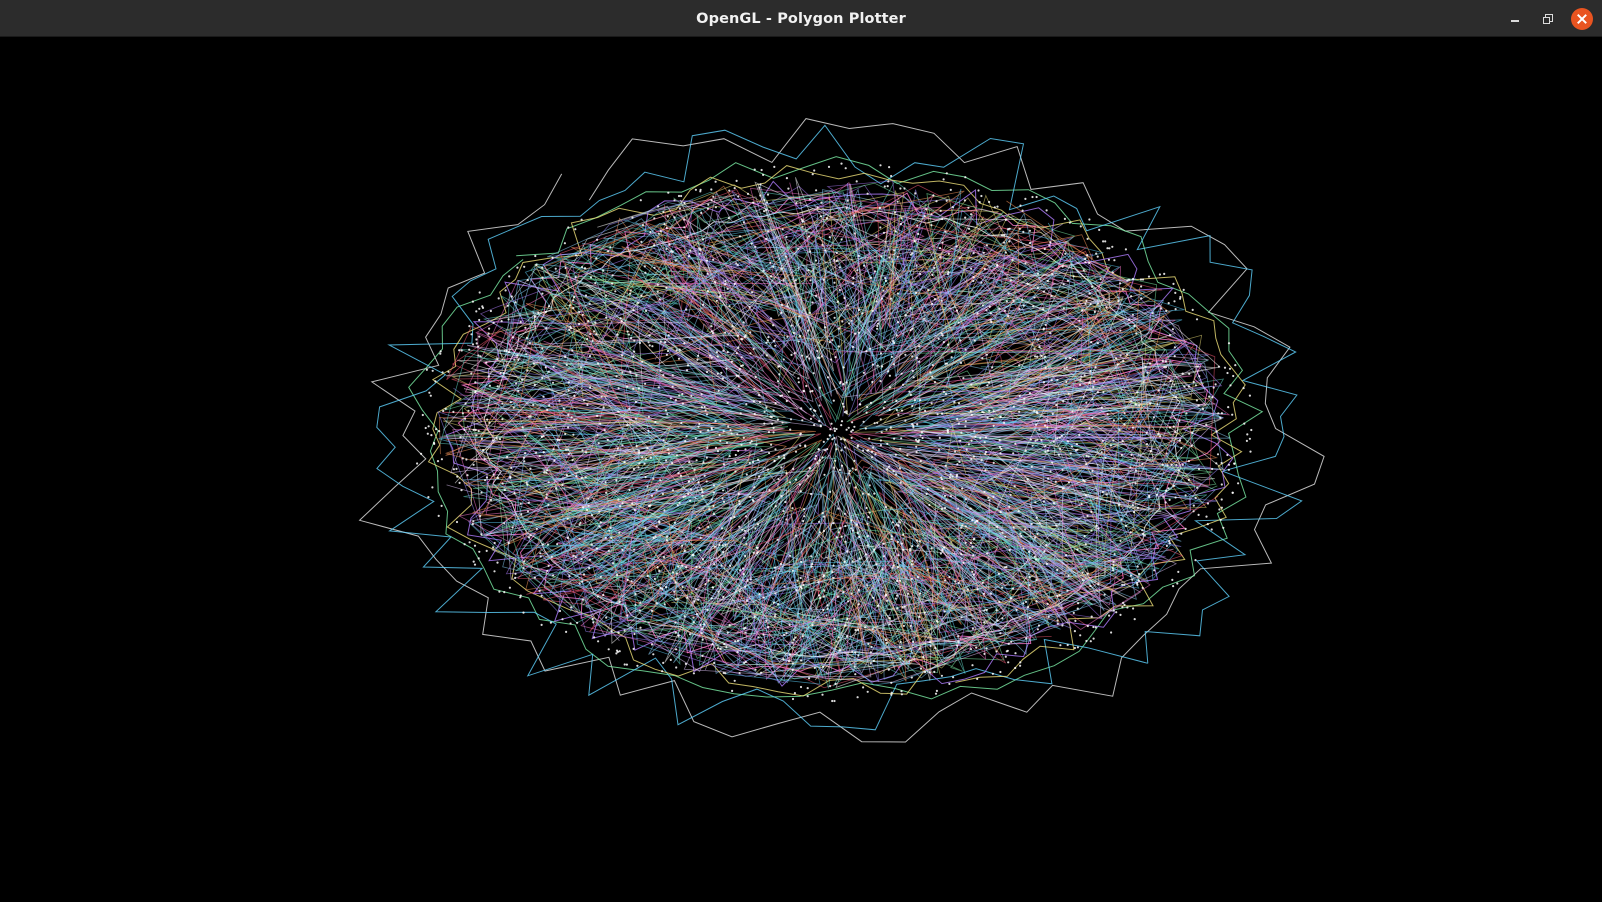 Image resolution: width=1602 pixels, height=902 pixels. Describe the element at coordinates (1548, 19) in the screenshot. I see `maximize-button` at that location.